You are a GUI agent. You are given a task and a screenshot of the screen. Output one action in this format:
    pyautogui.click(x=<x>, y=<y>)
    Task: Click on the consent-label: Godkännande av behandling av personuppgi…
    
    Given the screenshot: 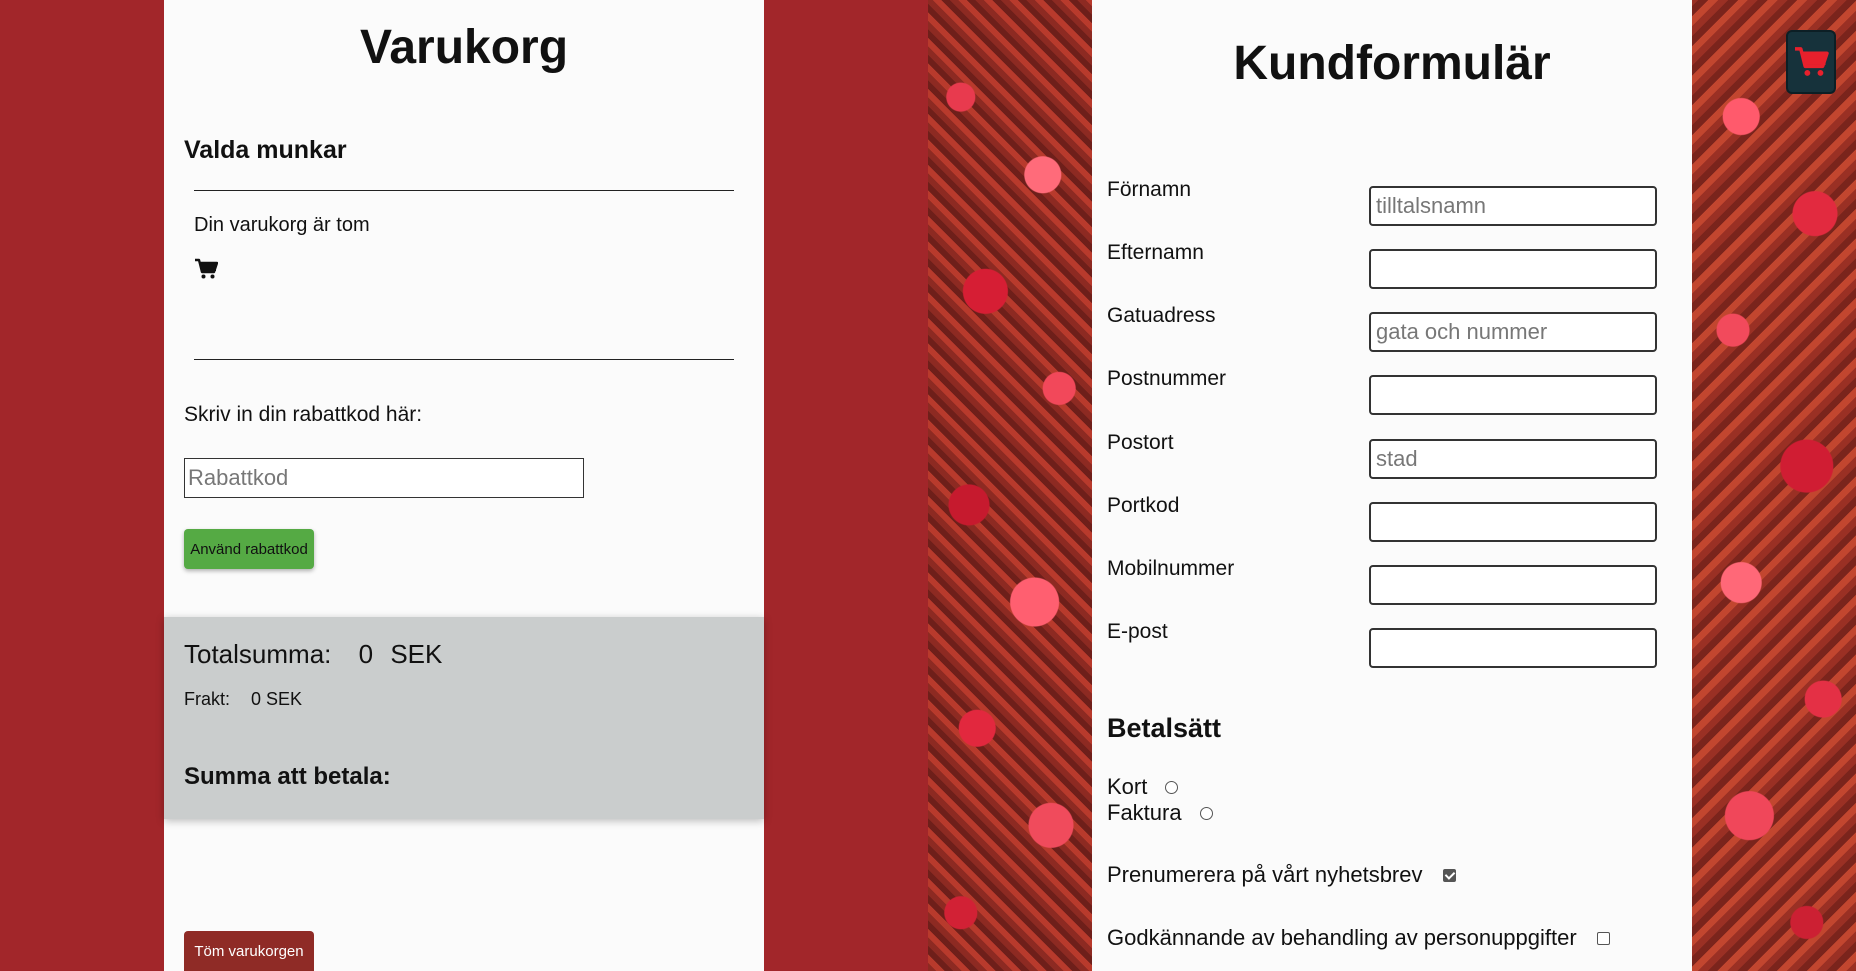 What is the action you would take?
    pyautogui.click(x=1342, y=937)
    